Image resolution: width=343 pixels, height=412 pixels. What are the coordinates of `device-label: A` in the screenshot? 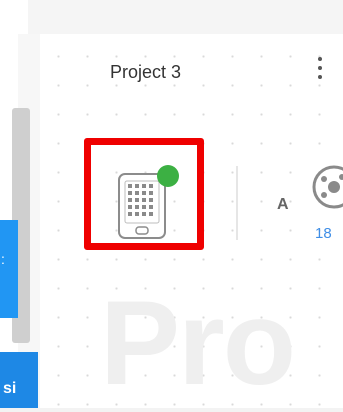 It's located at (283, 204).